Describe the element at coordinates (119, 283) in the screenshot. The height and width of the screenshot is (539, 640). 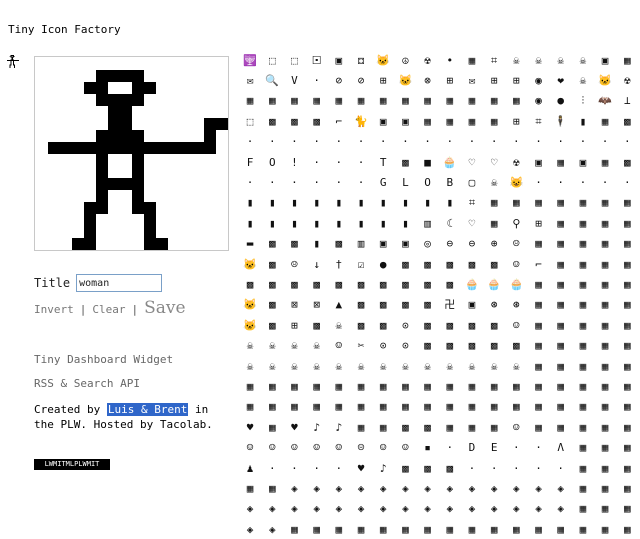
I see `title-input` at that location.